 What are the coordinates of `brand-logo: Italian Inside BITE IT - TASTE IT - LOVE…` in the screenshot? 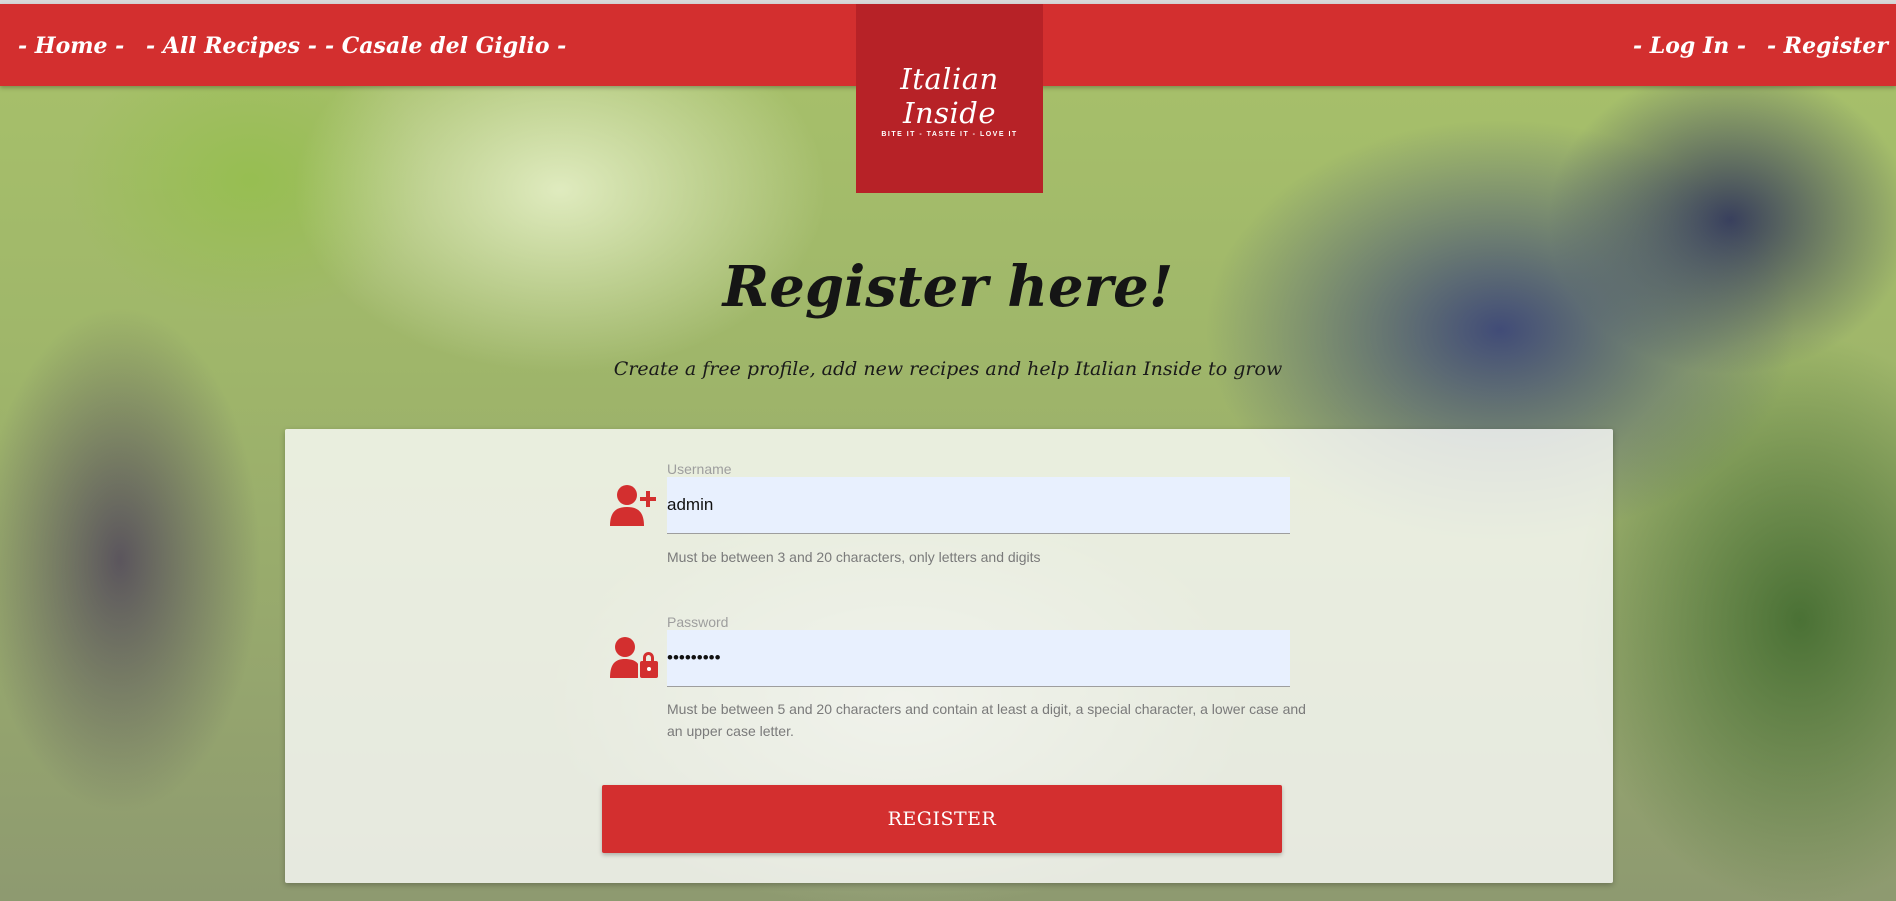 It's located at (949, 98).